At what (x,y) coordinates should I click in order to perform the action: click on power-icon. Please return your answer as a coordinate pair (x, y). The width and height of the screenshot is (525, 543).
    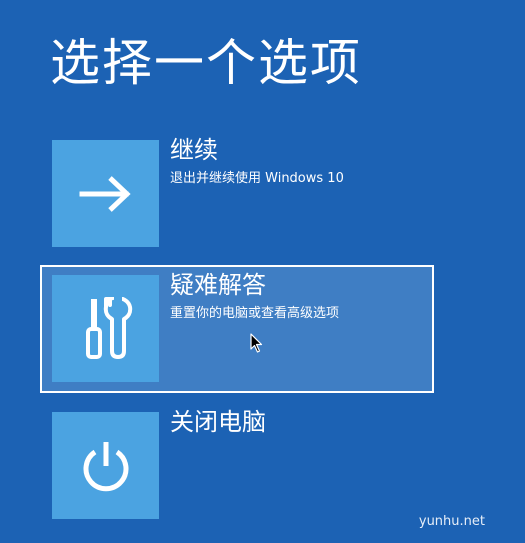
    Looking at the image, I should click on (105, 466).